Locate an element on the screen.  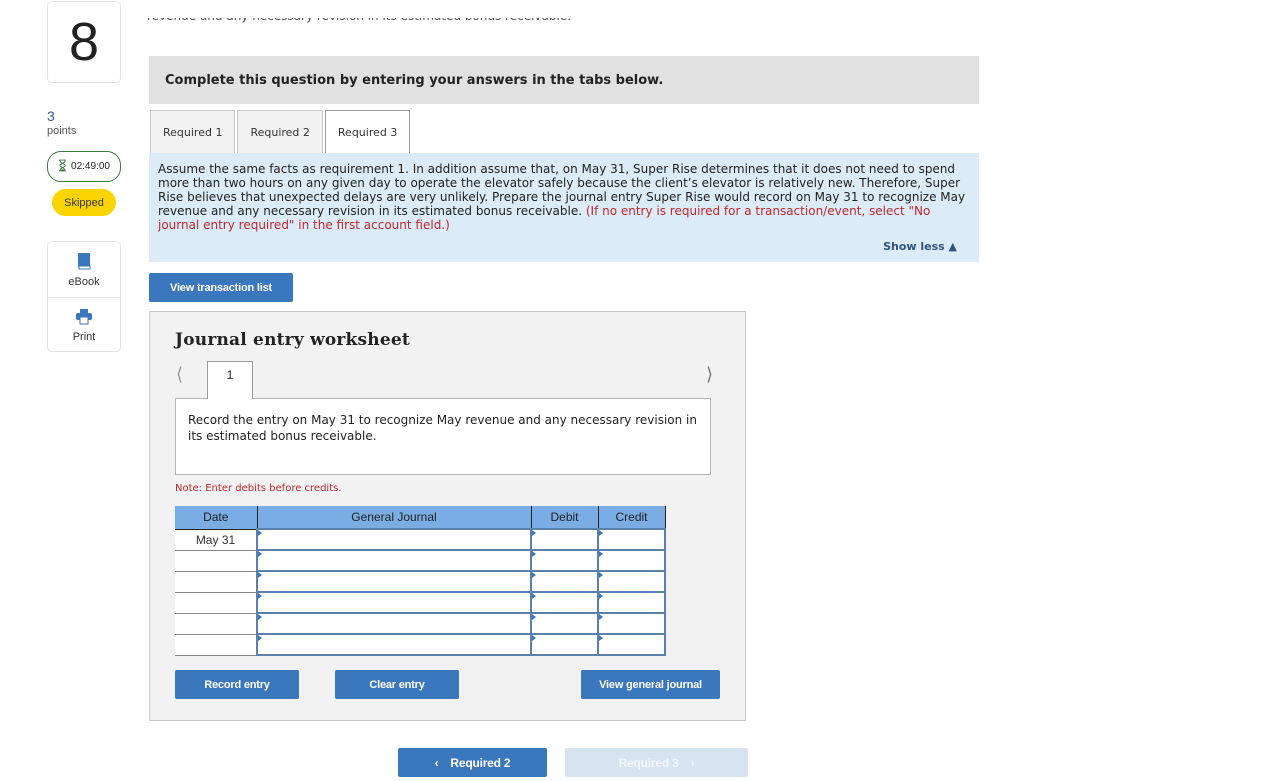
view-transaction-list-button: View transaction list is located at coordinates (221, 287).